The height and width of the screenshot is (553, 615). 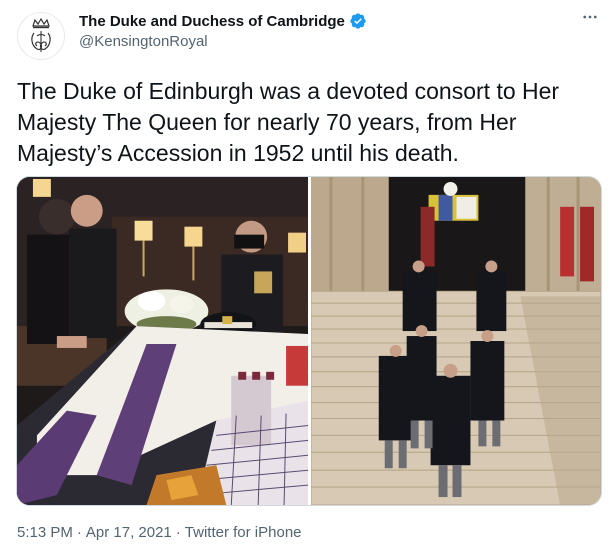 I want to click on author-name-row: The Duke and Duchess of Cambridge, so click(x=223, y=21).